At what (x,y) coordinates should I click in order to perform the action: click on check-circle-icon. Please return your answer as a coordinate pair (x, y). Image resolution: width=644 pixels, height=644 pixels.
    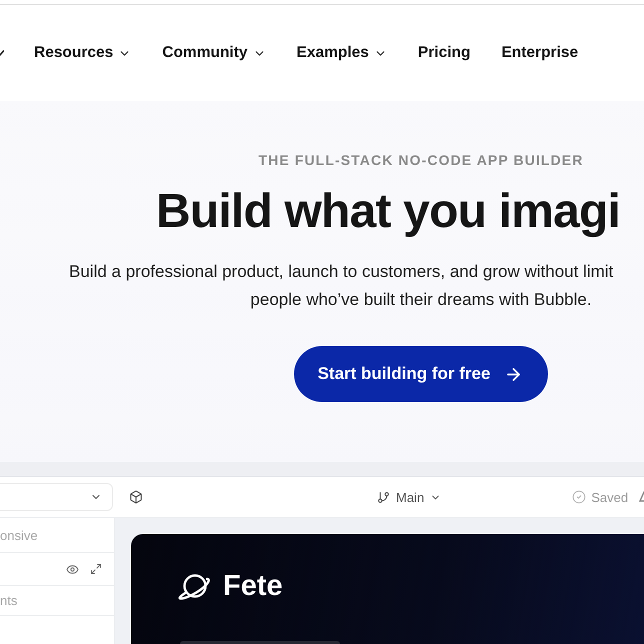
    Looking at the image, I should click on (579, 497).